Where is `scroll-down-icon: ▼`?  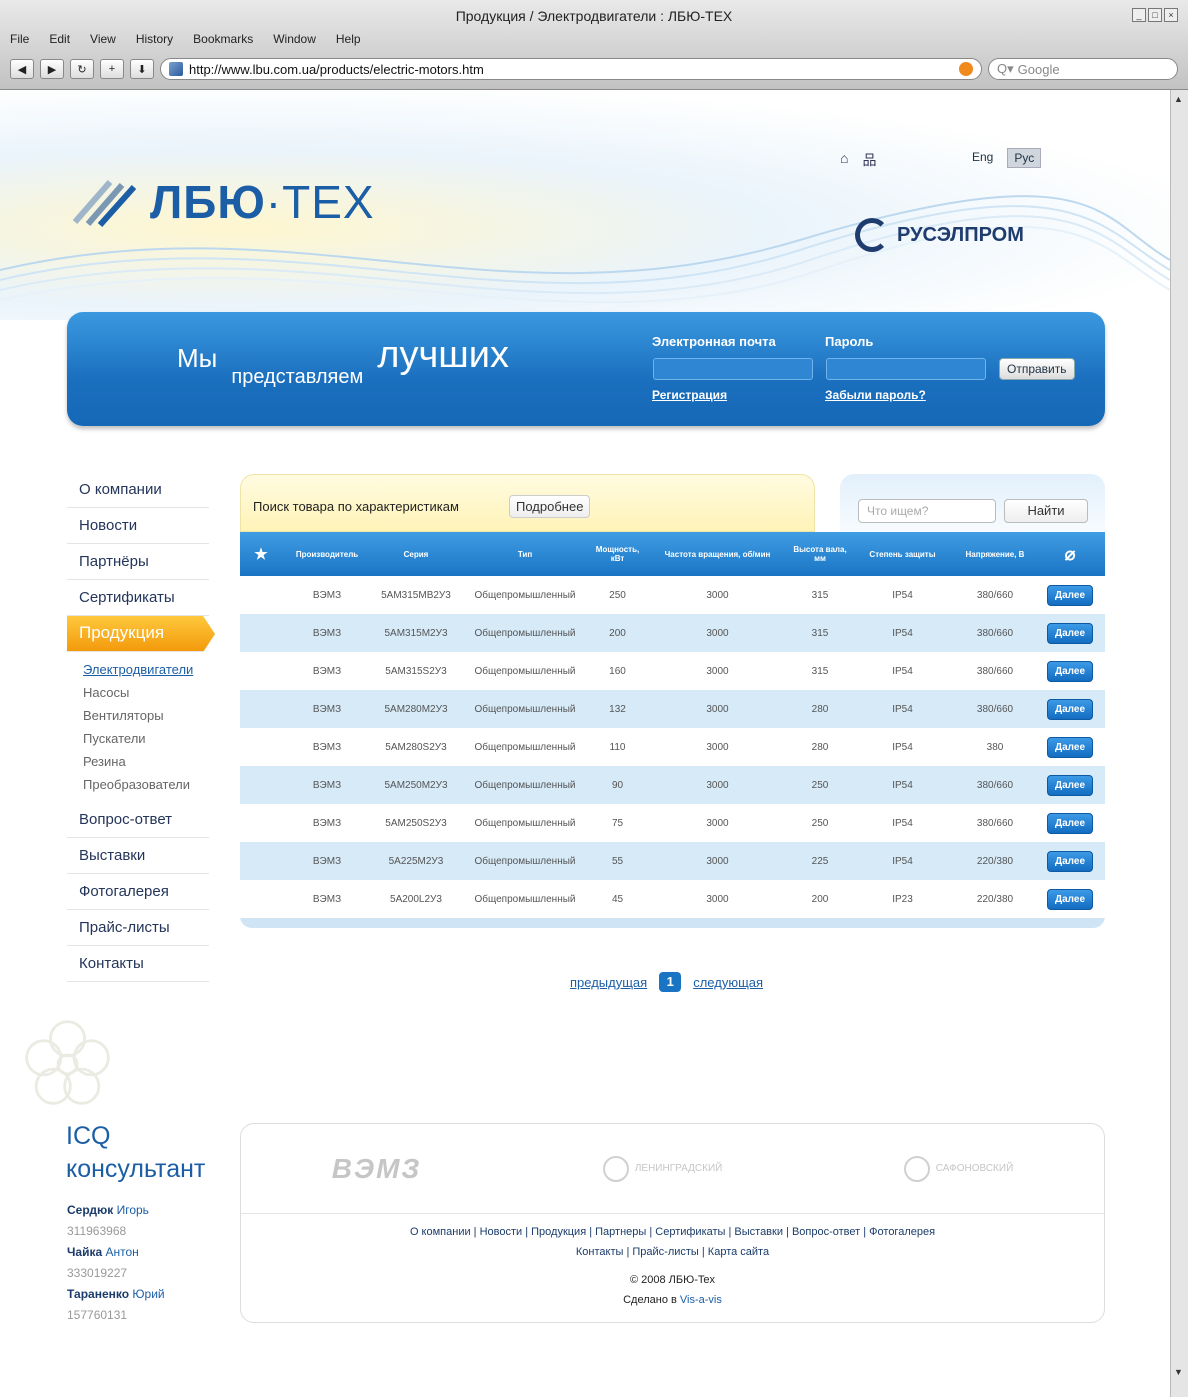 scroll-down-icon: ▼ is located at coordinates (1178, 1372).